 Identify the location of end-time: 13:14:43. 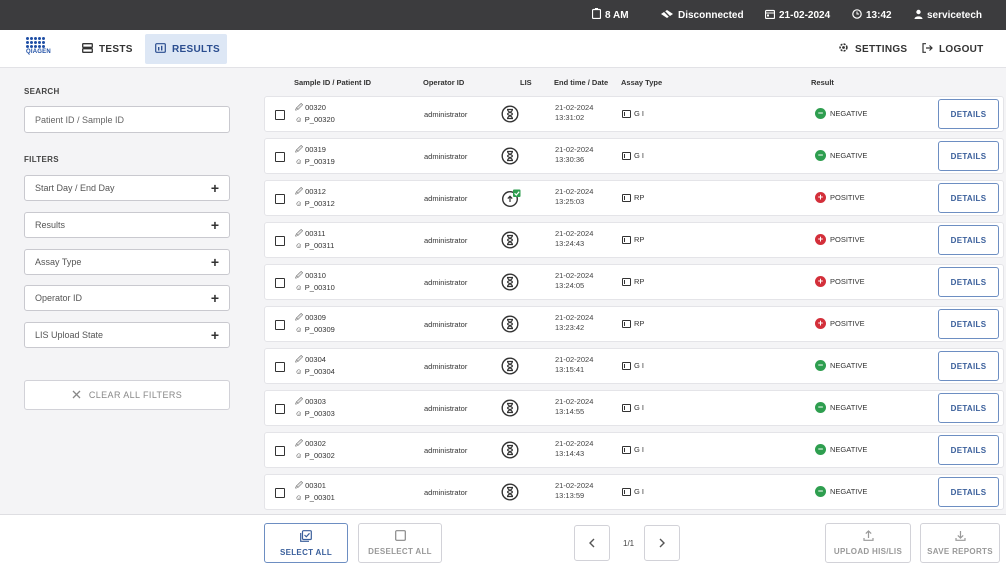
(570, 453).